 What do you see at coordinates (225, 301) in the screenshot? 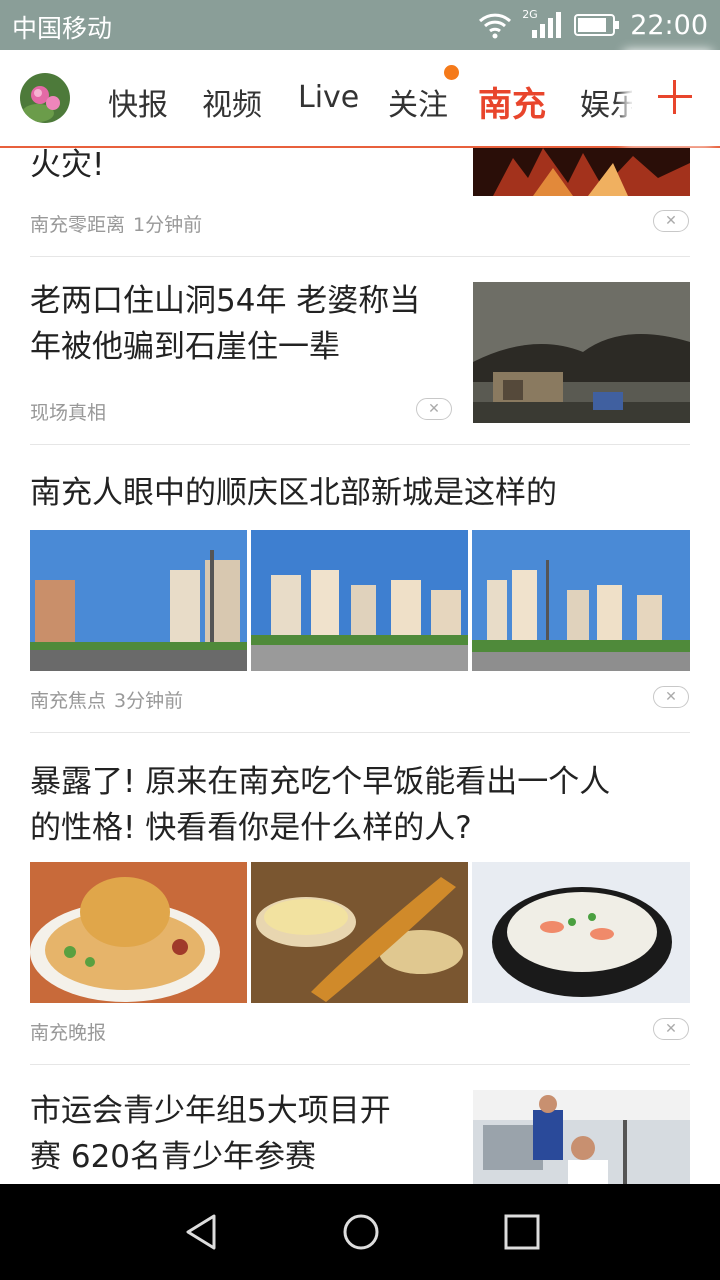
I see `news-title-line: 老两口住山洞54年 老婆称当` at bounding box center [225, 301].